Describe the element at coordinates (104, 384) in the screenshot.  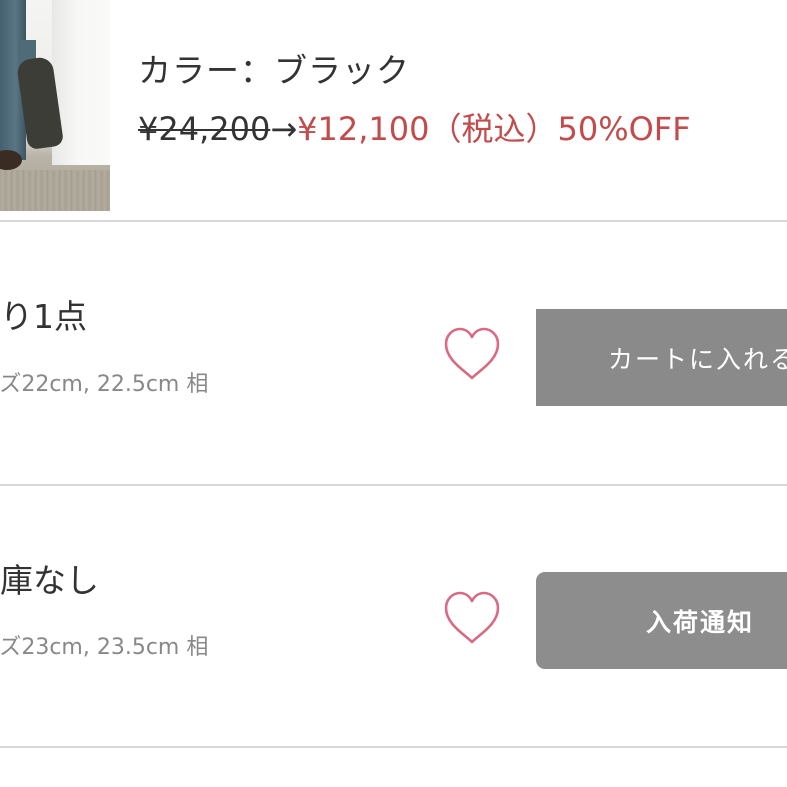
I see `size-info: サイズ22cm, 22.5cm 相` at that location.